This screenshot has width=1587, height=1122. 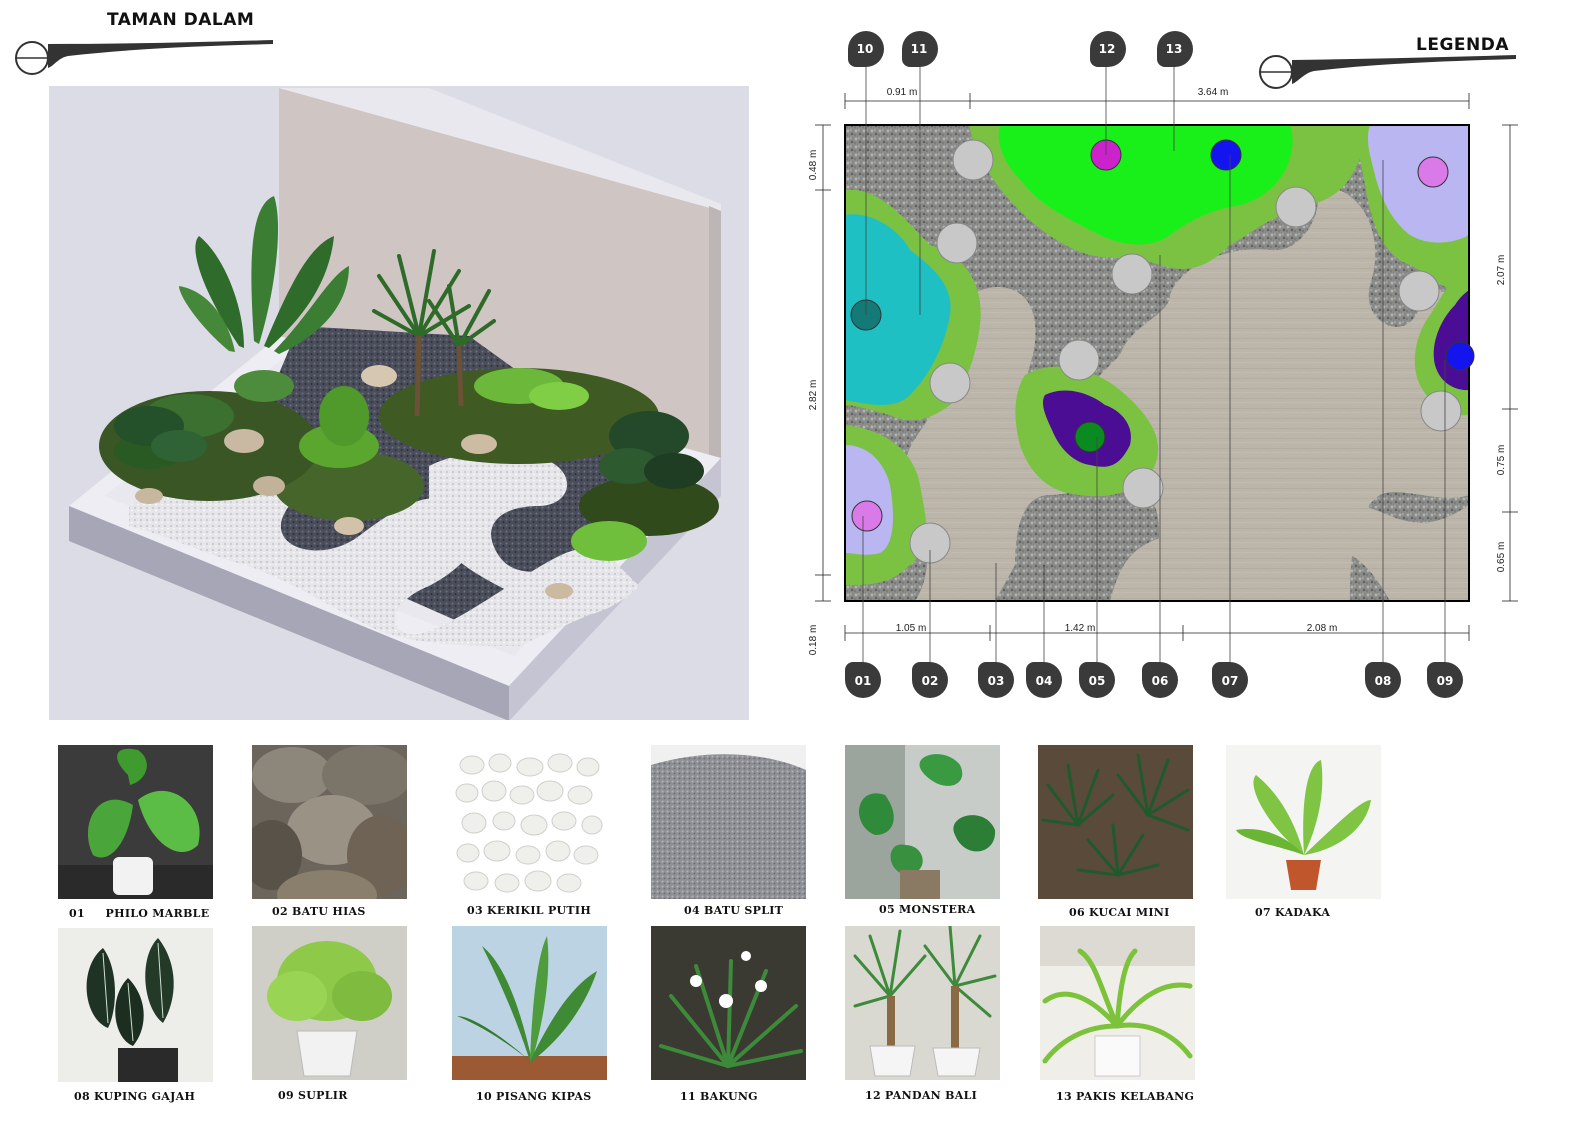 What do you see at coordinates (719, 1096) in the screenshot?
I see `caption-11: 11 BAKUNG` at bounding box center [719, 1096].